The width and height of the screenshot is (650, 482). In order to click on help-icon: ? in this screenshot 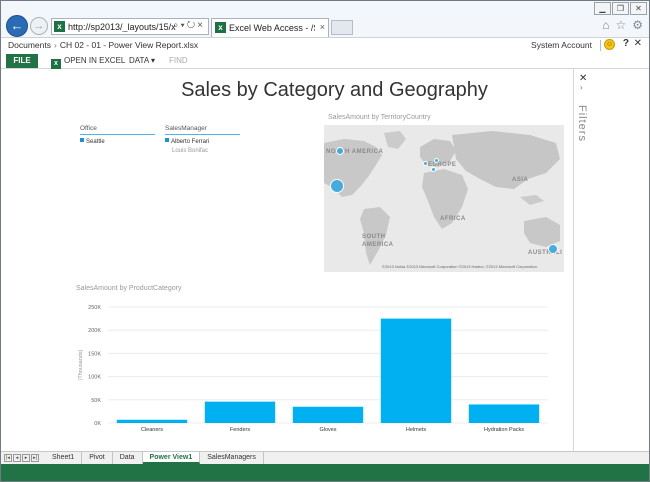, I will do `click(626, 43)`.